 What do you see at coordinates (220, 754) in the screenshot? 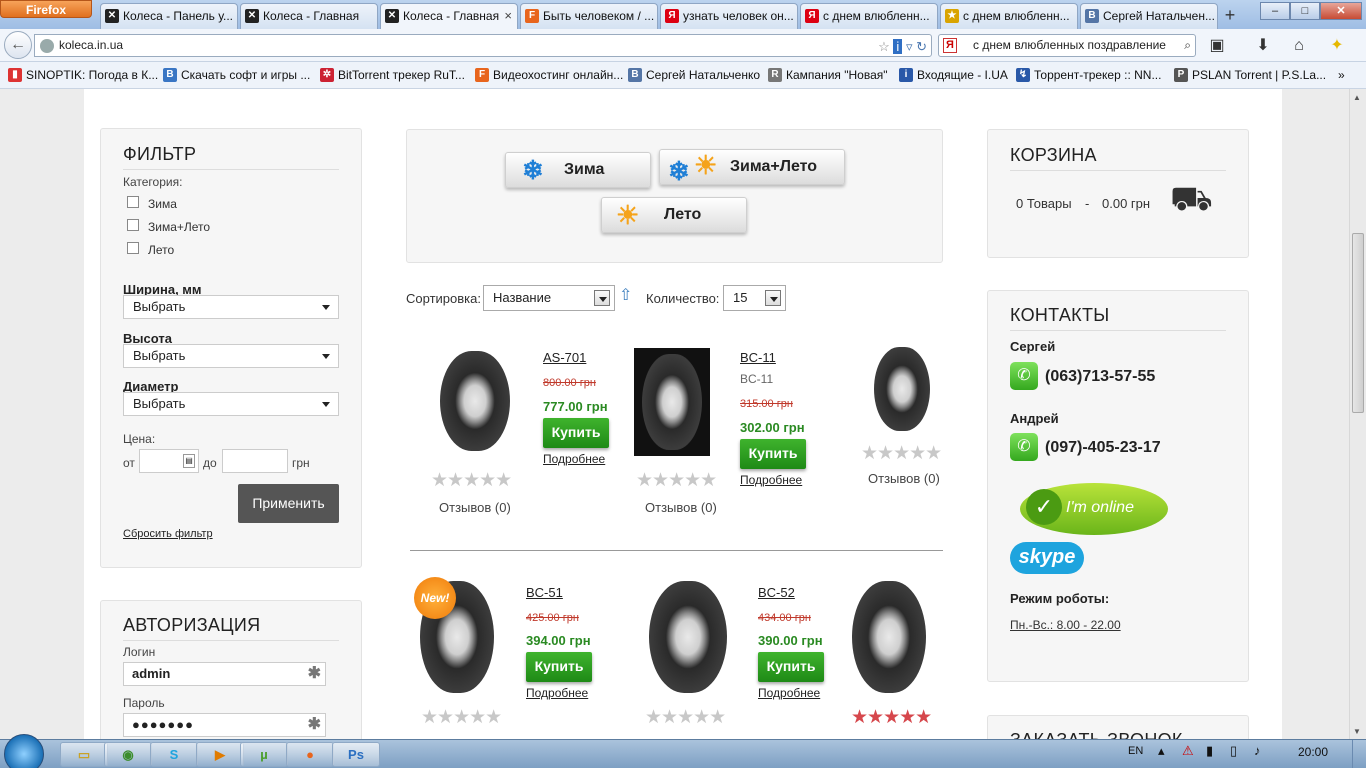
I see `media-player-icon: ▶` at bounding box center [220, 754].